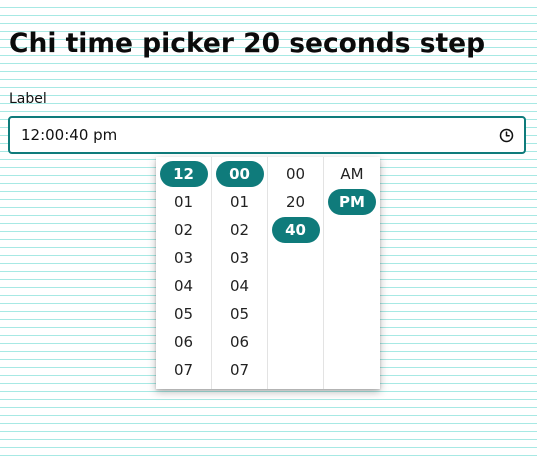 The image size is (537, 456). What do you see at coordinates (239, 174) in the screenshot?
I see `minute-option: 00` at bounding box center [239, 174].